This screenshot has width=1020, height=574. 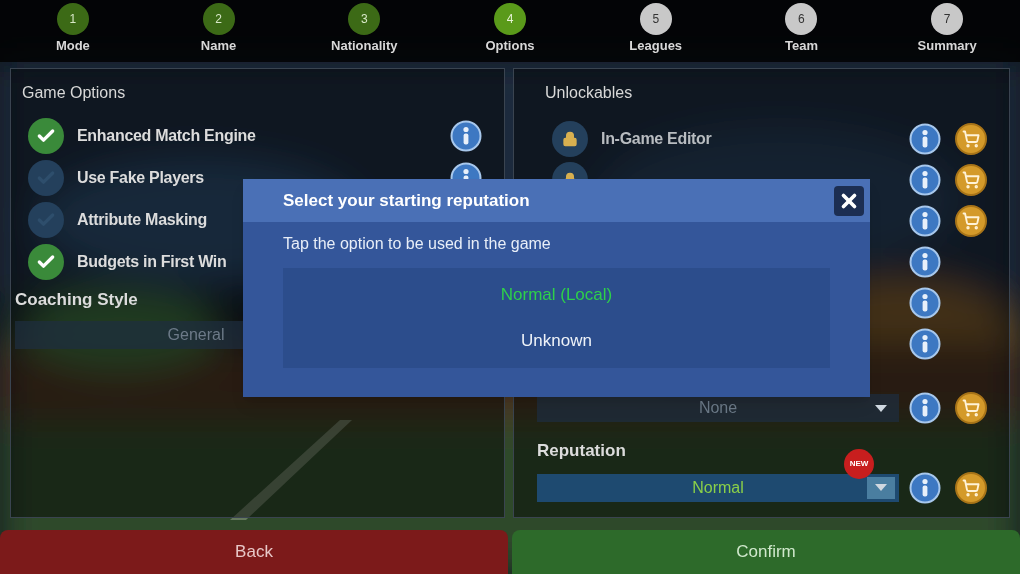 I want to click on dialog-option: Normal (Local), so click(x=556, y=295).